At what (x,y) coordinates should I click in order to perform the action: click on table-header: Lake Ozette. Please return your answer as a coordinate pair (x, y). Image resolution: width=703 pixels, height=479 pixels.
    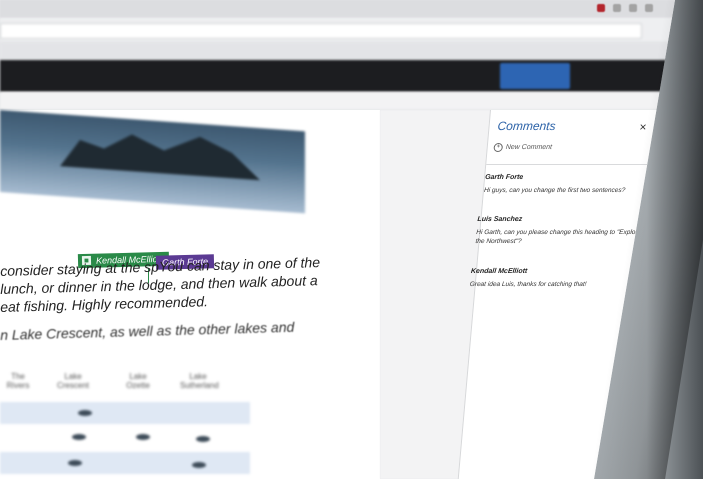
    Looking at the image, I should click on (138, 381).